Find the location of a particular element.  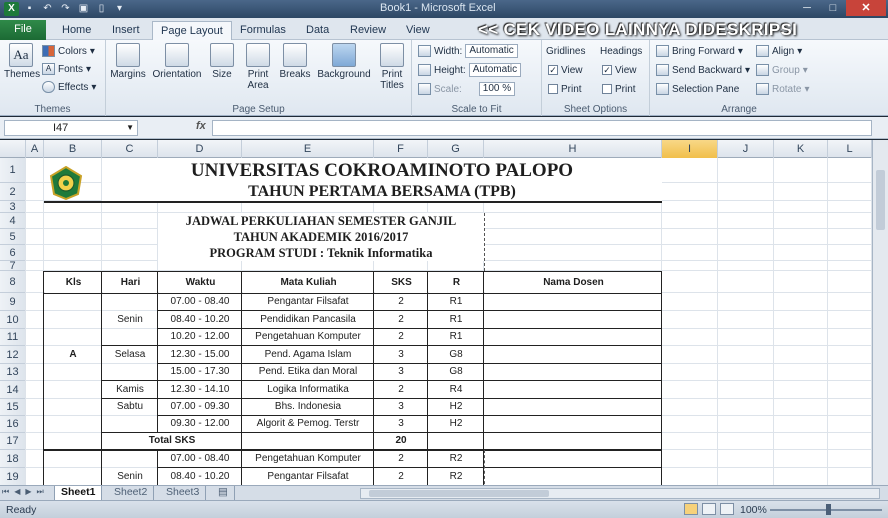

width-combo: Automatic is located at coordinates (491, 51).